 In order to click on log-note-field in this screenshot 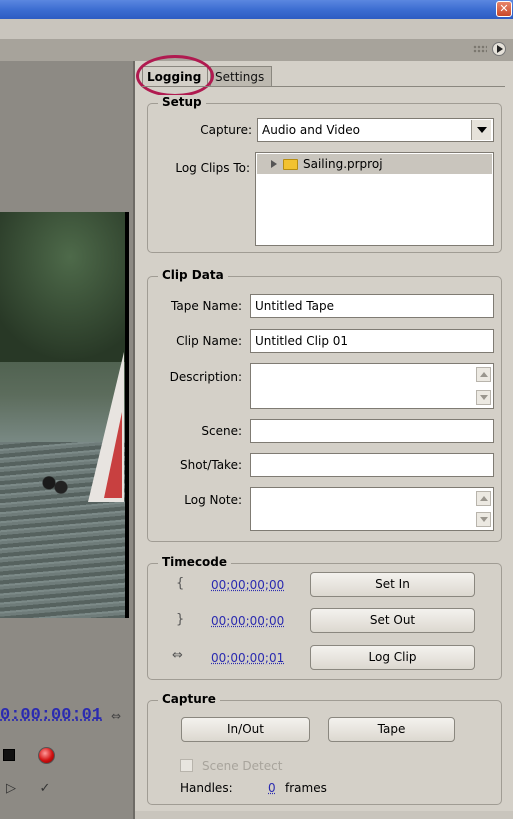, I will do `click(372, 509)`.